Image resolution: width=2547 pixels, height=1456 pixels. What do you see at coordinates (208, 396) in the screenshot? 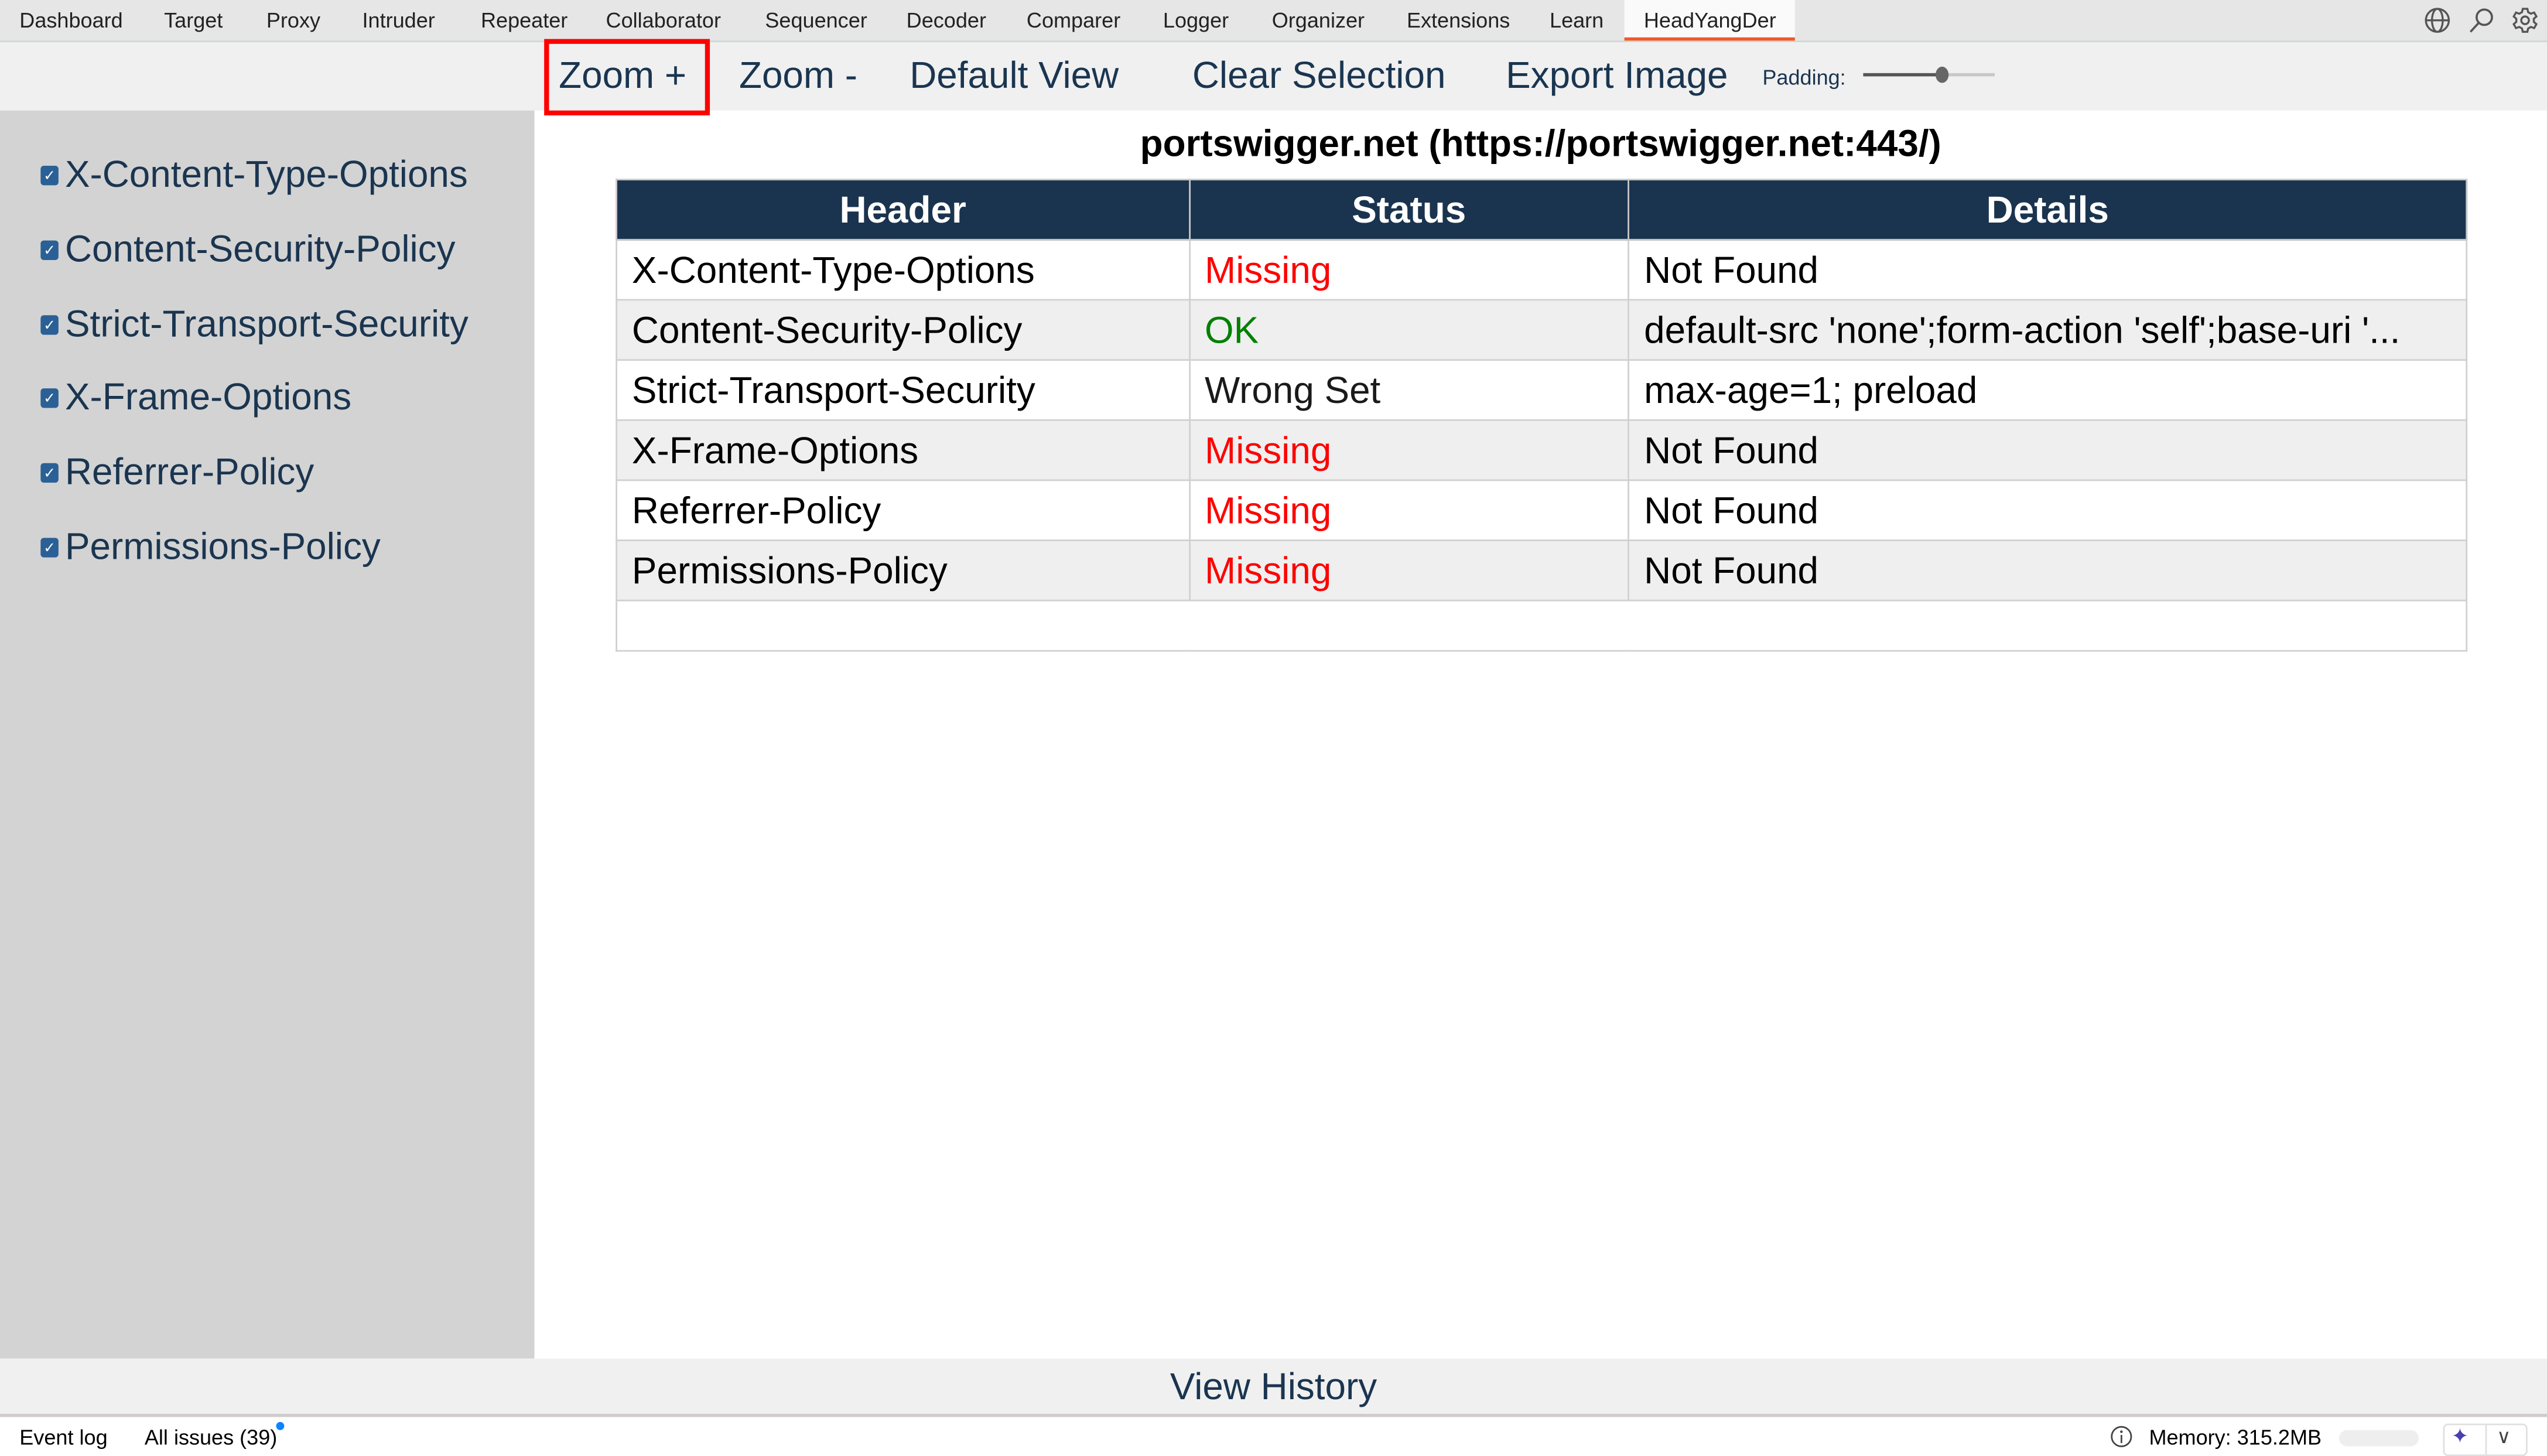
I see `filter-label: X-Frame-Options` at bounding box center [208, 396].